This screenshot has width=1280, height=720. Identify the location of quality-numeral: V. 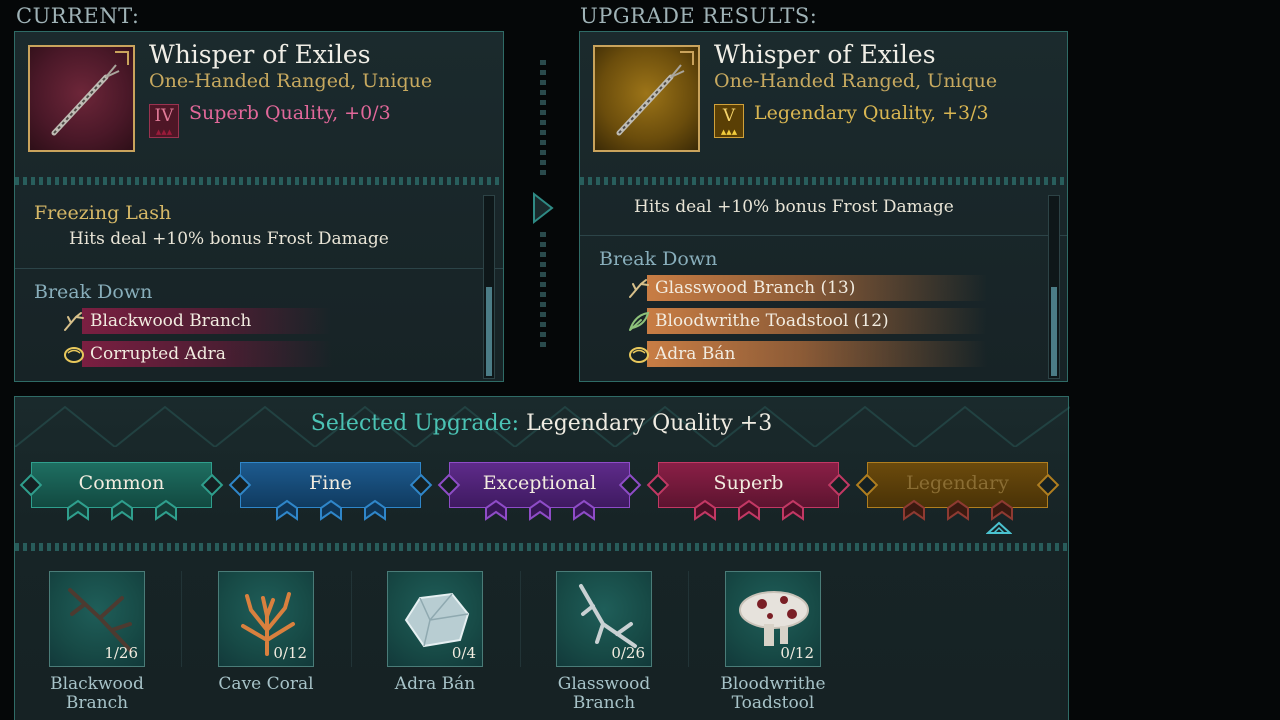
(729, 116).